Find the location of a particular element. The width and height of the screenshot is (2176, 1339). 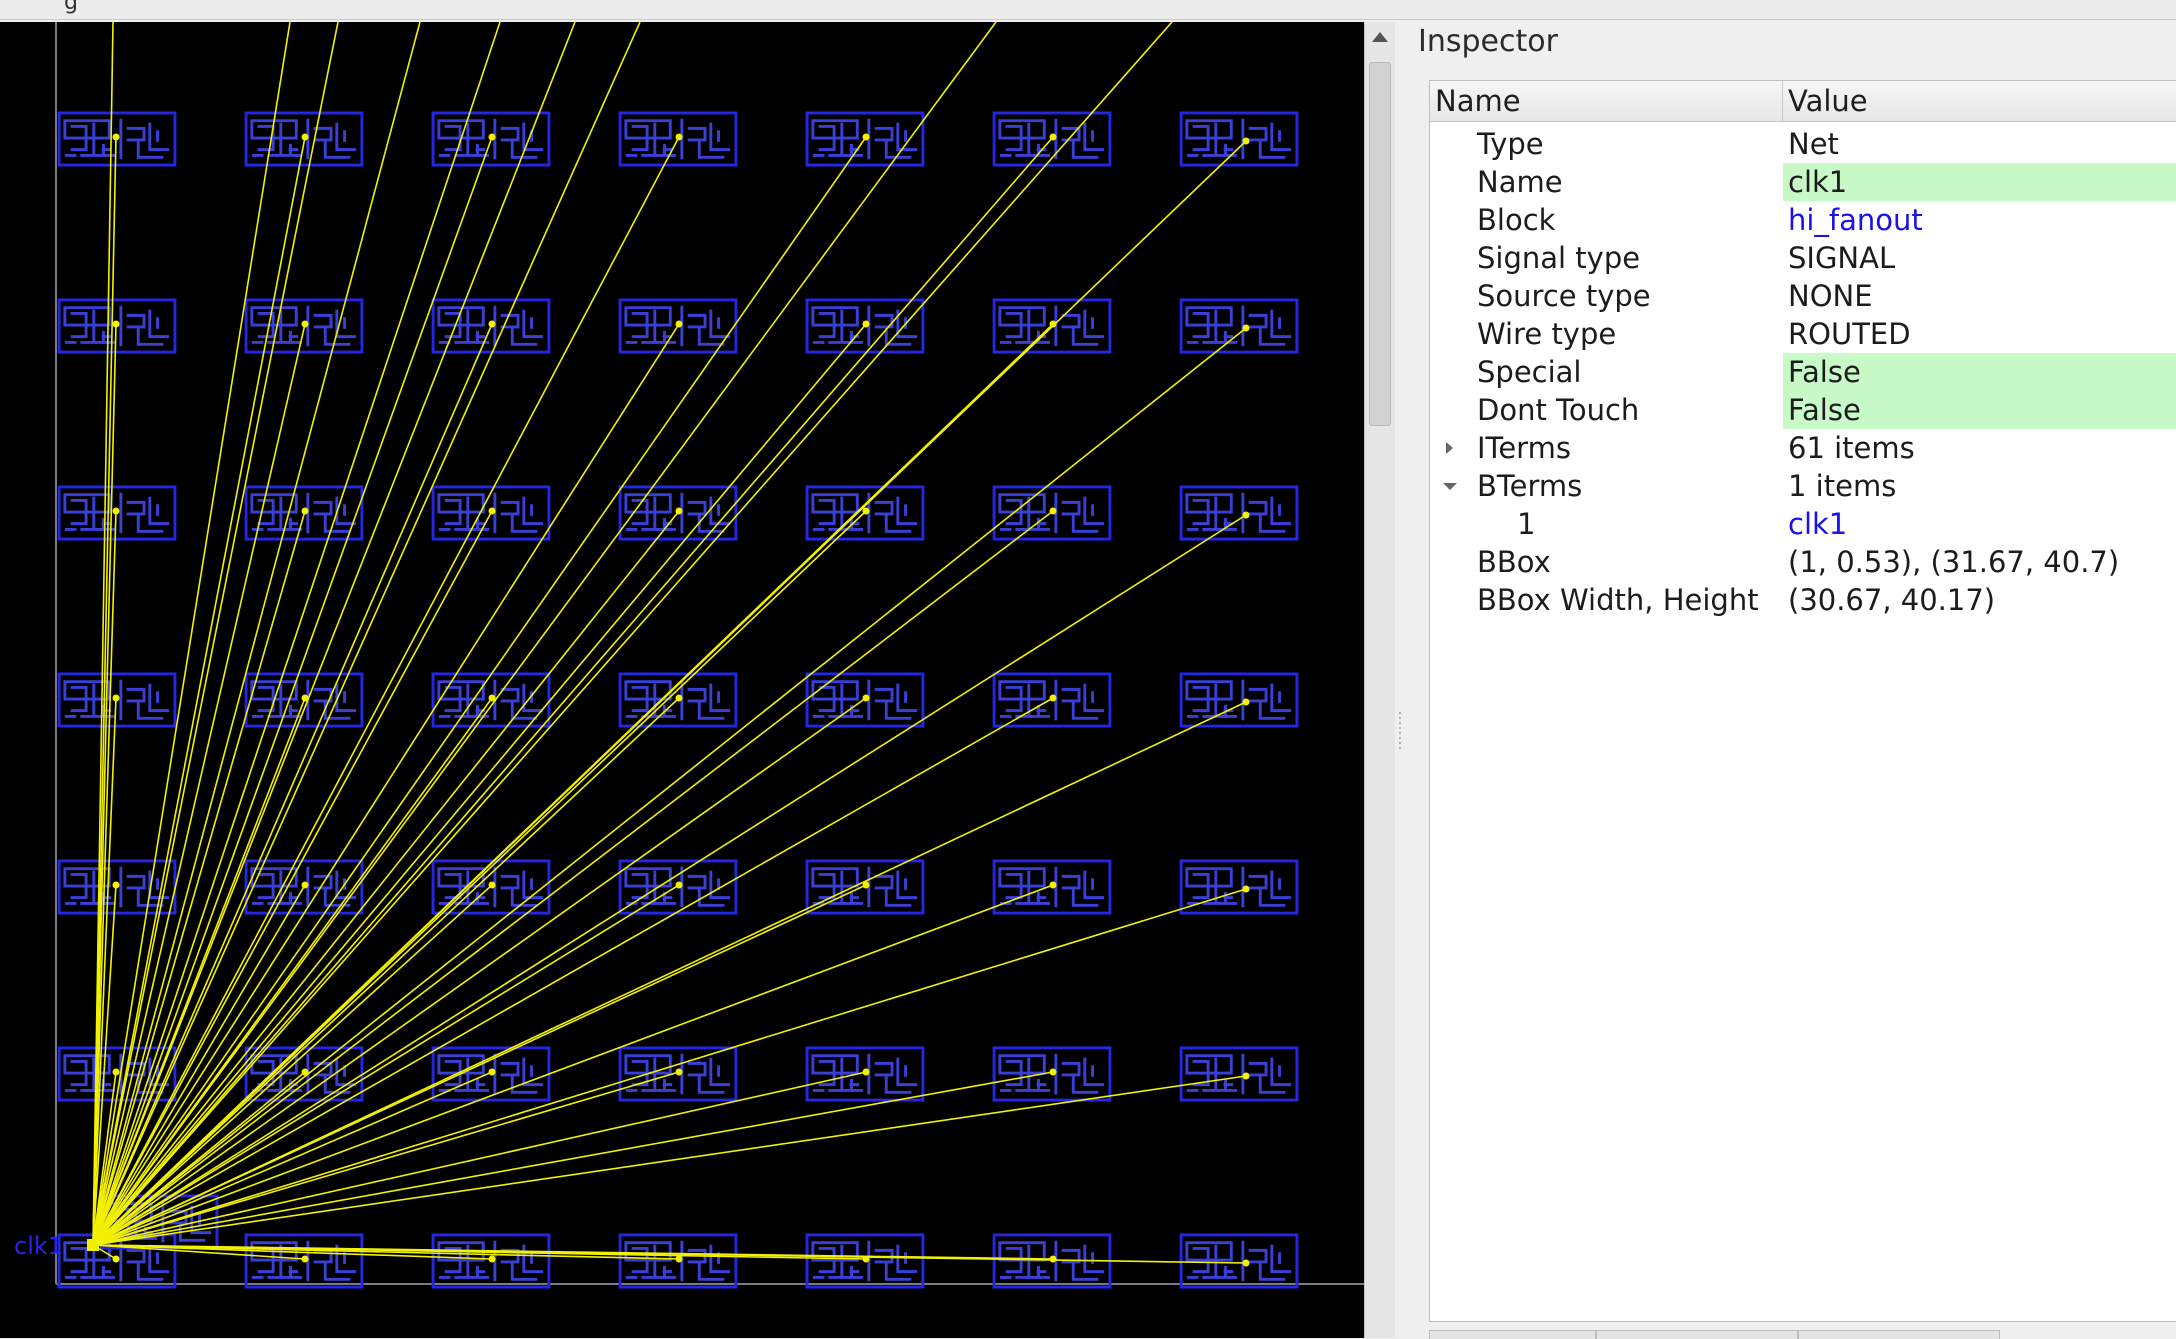

property-value: 1 items is located at coordinates (1842, 486).